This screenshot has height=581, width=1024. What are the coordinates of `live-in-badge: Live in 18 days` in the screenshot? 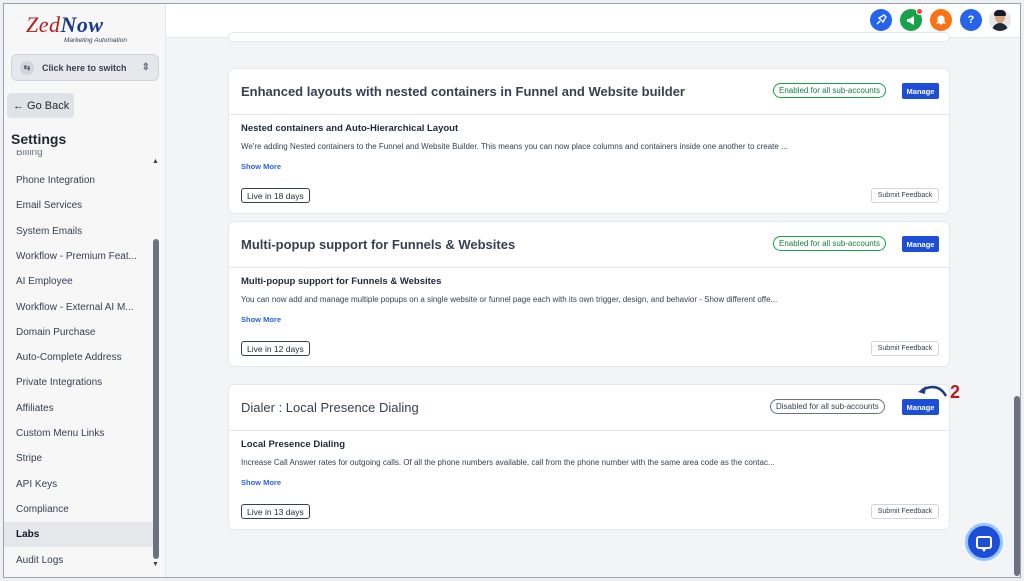 It's located at (275, 195).